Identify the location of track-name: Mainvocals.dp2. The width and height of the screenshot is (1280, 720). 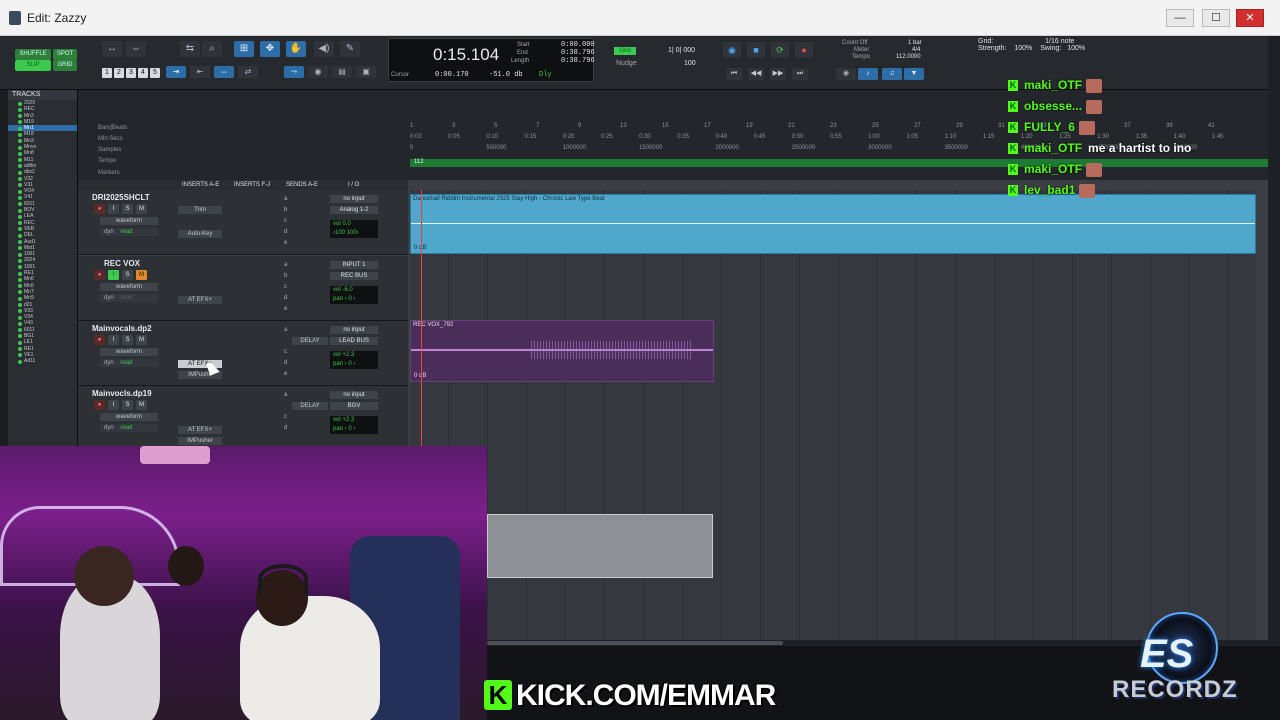
(122, 328).